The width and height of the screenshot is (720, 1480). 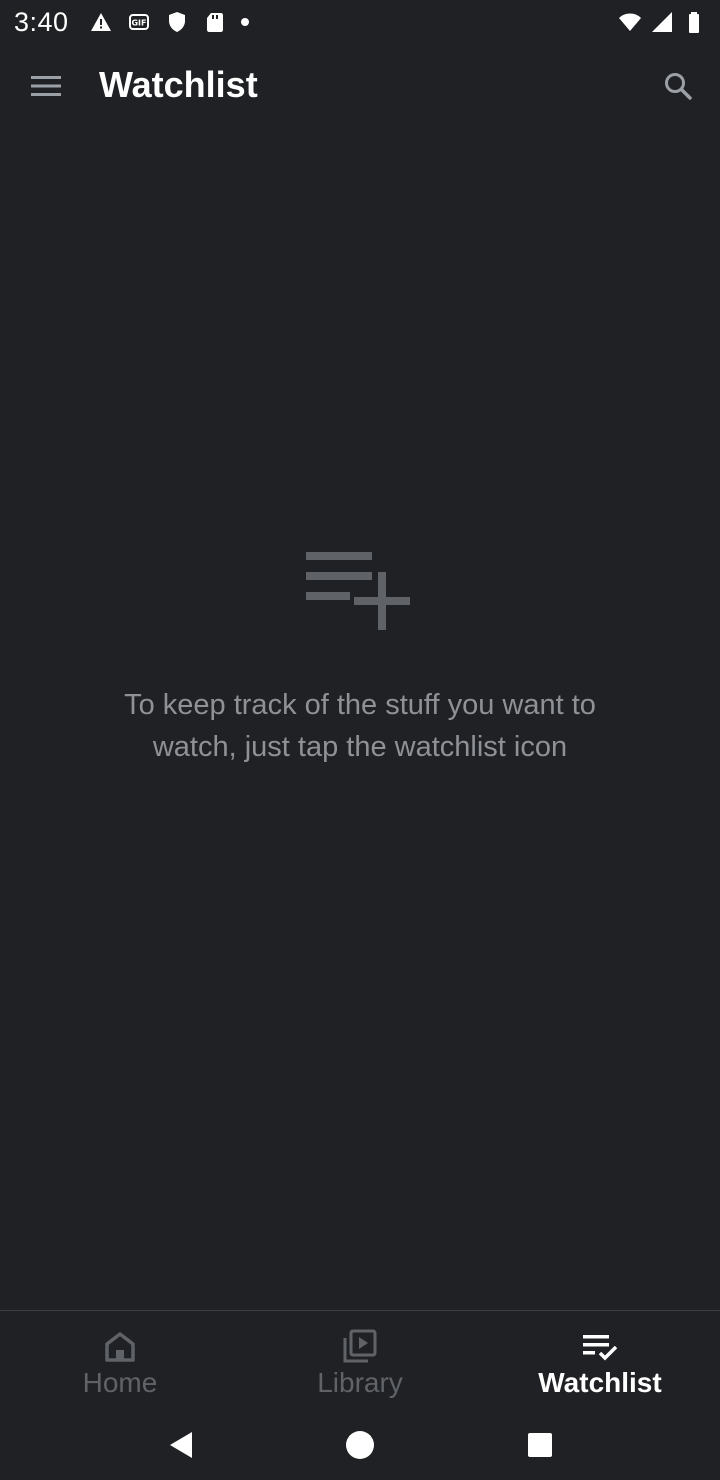 I want to click on page-title: Watchlist, so click(x=178, y=84).